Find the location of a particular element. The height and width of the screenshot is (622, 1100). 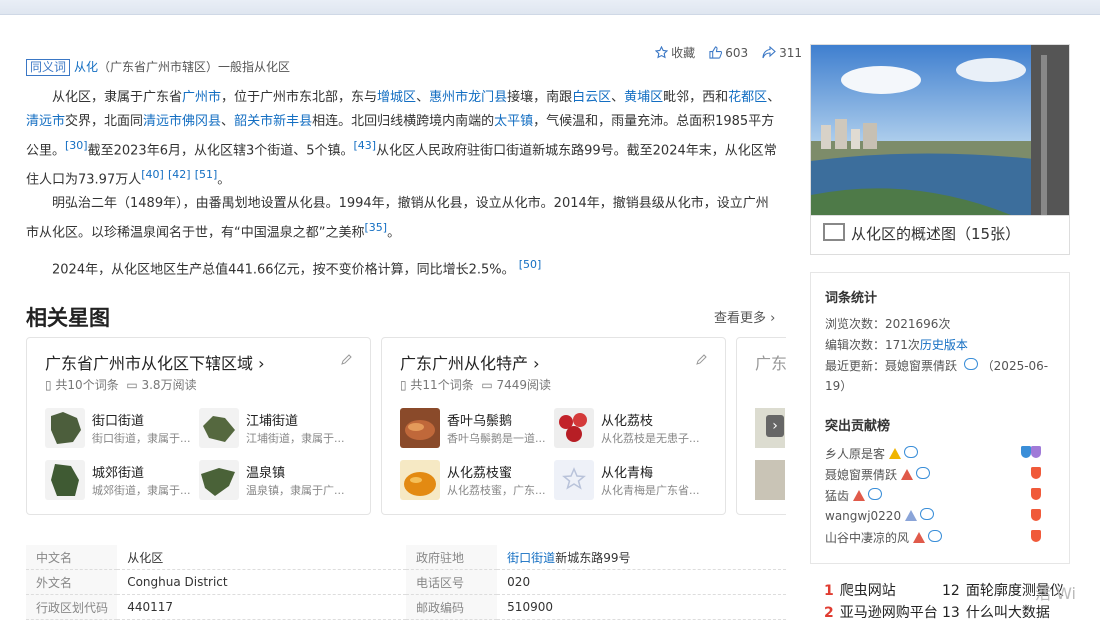

citation: [43] is located at coordinates (365, 145).